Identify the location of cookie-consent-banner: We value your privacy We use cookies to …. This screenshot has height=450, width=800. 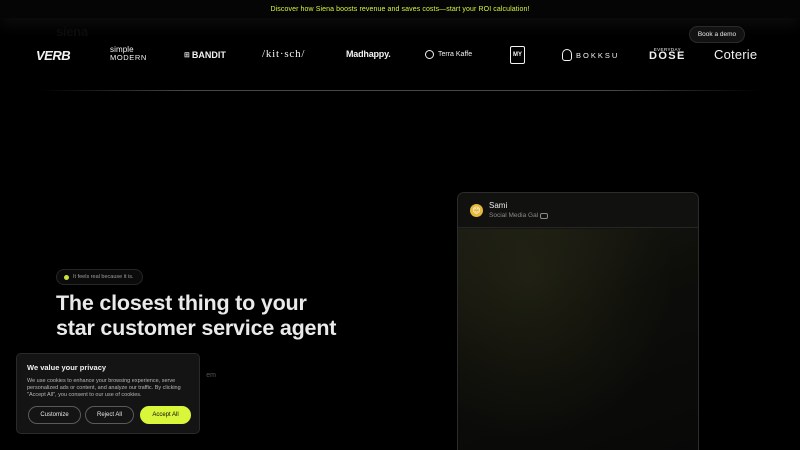
(108, 393).